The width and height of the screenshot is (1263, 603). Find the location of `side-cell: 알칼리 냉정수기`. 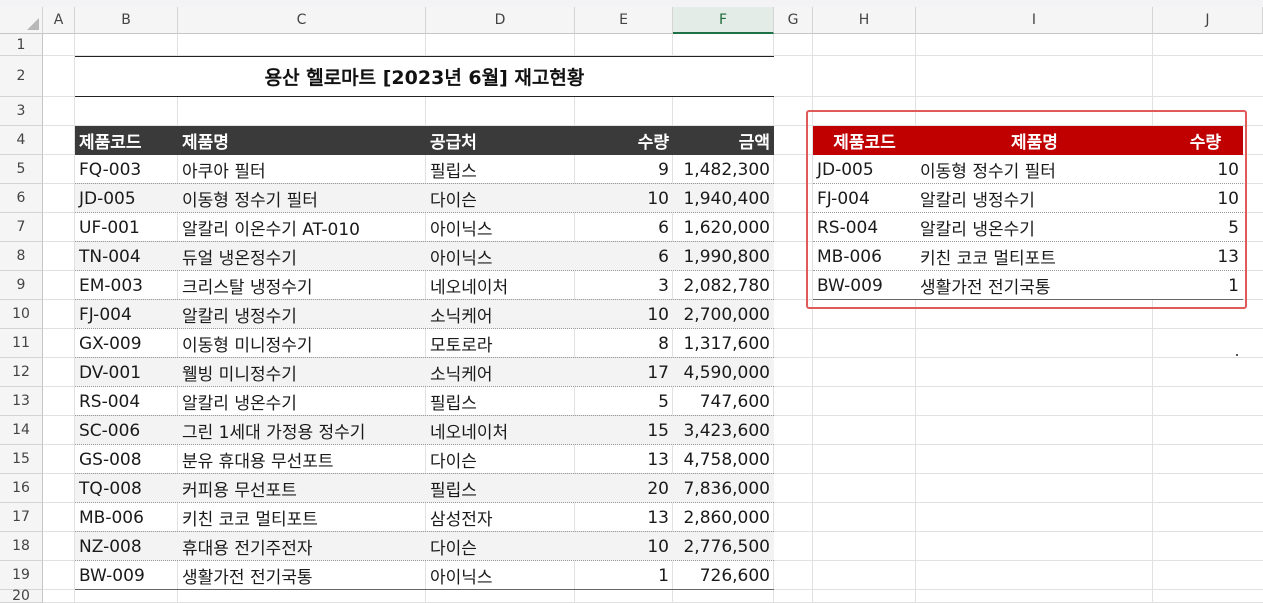

side-cell: 알칼리 냉정수기 is located at coordinates (1034, 198).